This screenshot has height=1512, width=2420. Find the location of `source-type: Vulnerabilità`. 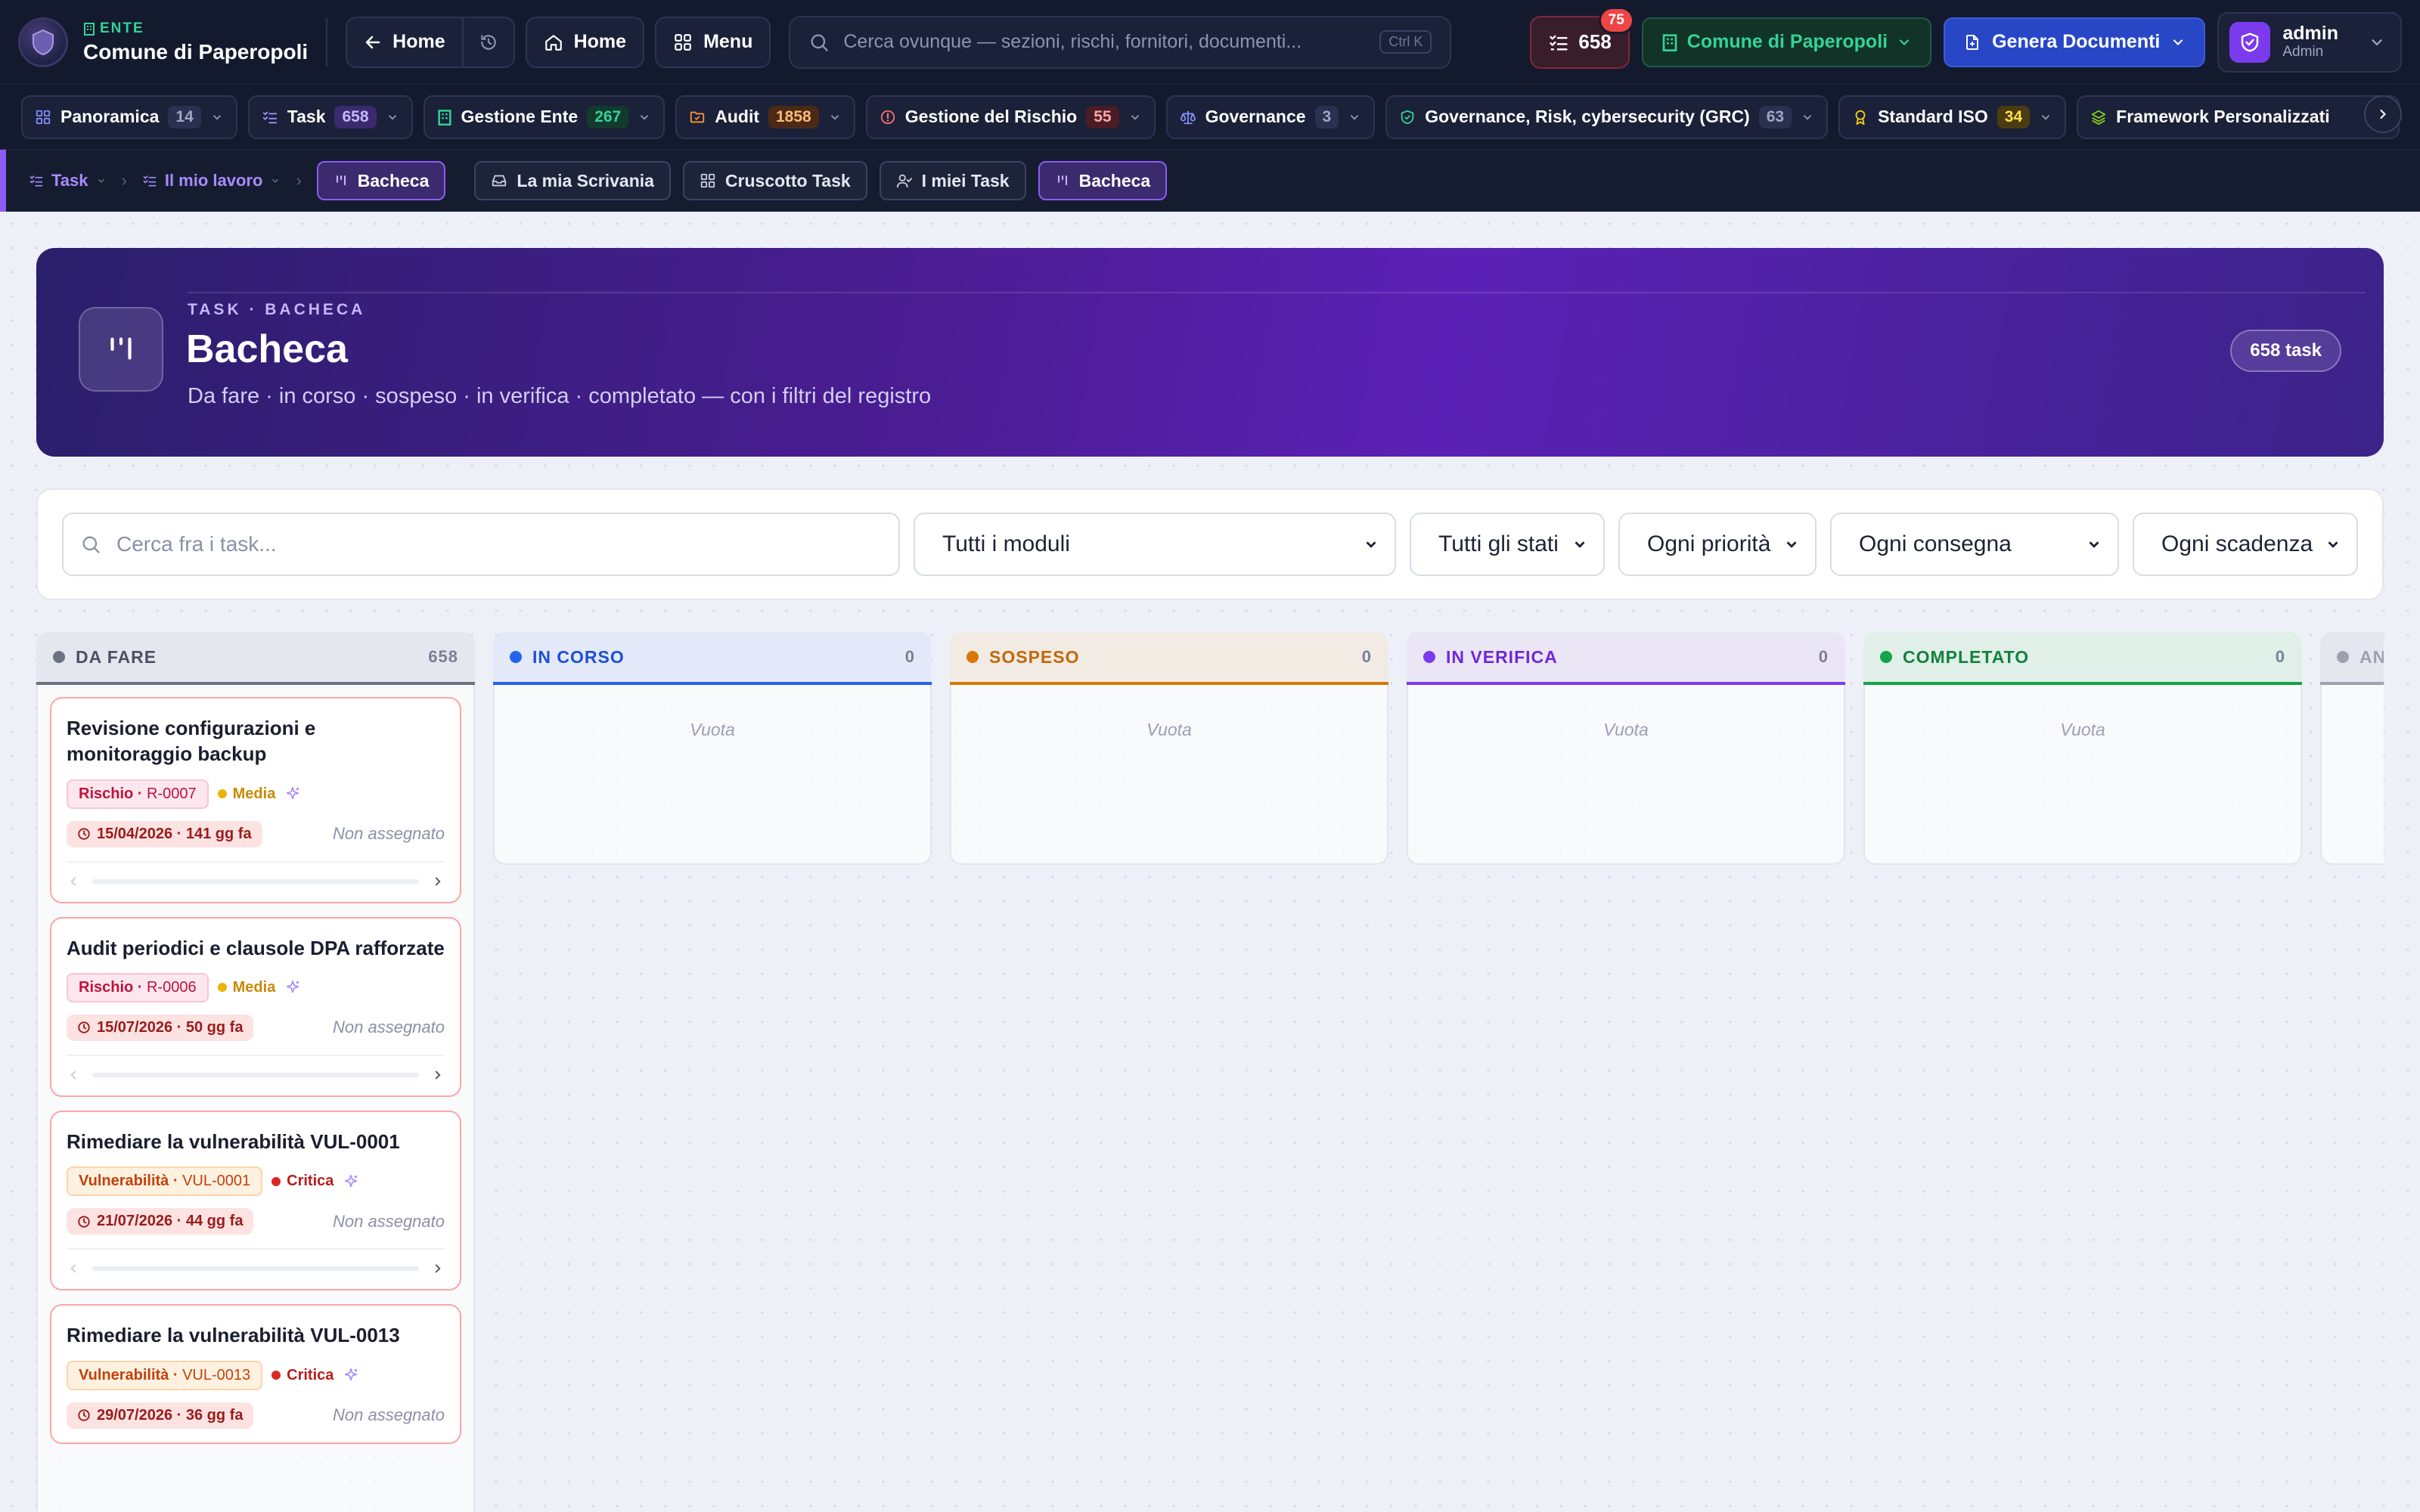

source-type: Vulnerabilità is located at coordinates (124, 1181).